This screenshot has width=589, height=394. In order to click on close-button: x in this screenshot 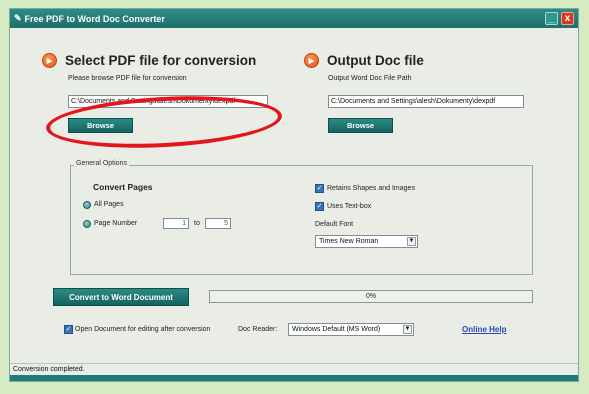, I will do `click(567, 18)`.